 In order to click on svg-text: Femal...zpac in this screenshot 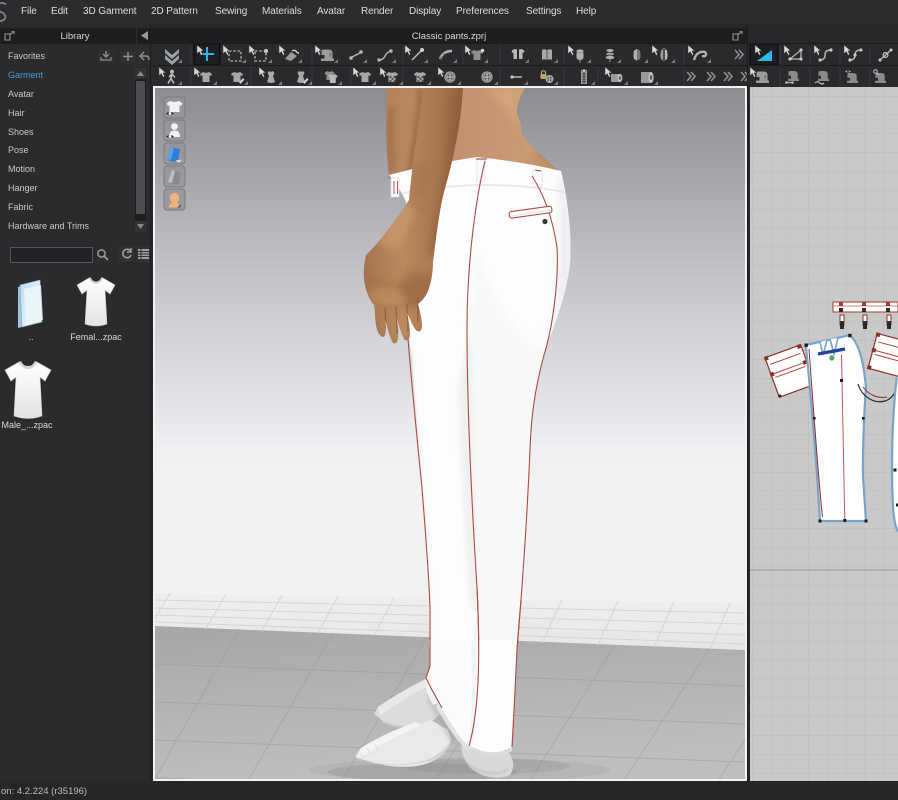, I will do `click(96, 337)`.